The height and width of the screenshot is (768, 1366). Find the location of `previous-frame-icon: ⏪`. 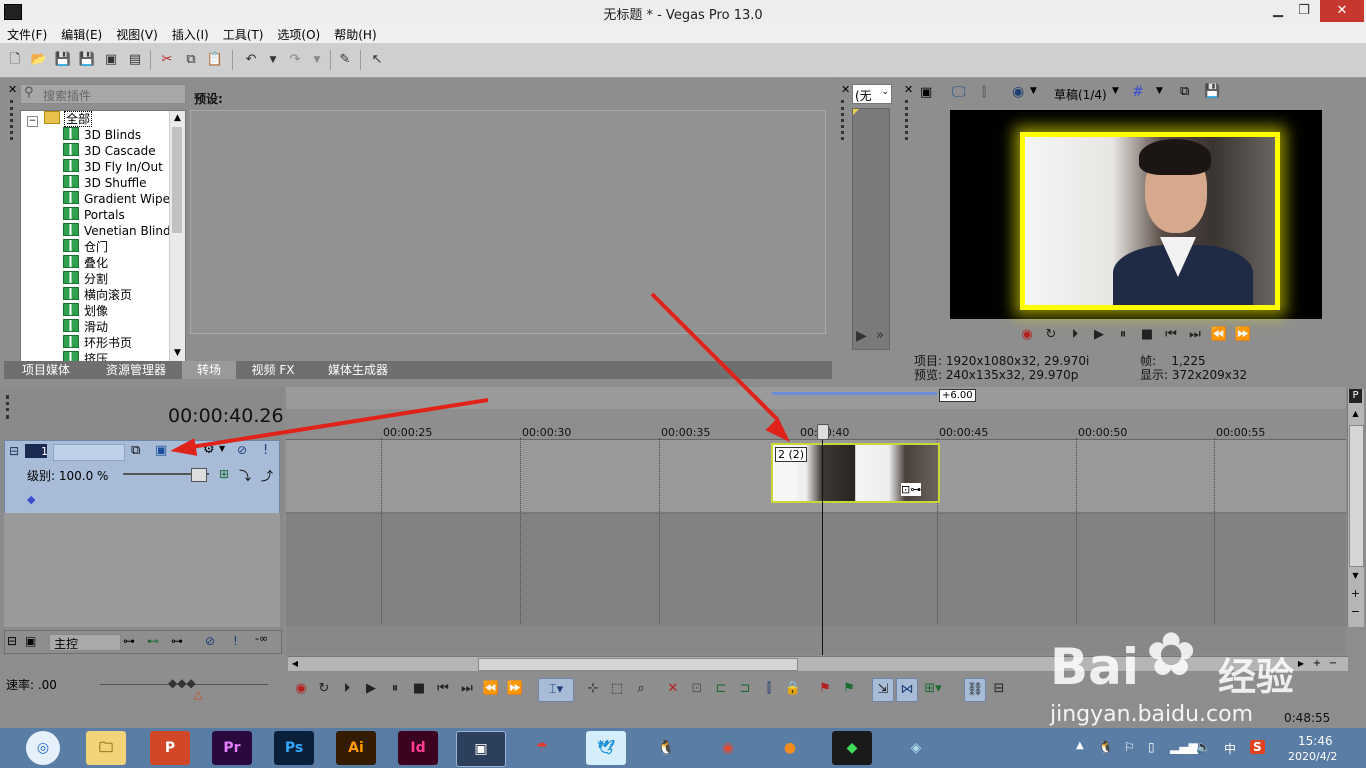

previous-frame-icon: ⏪ is located at coordinates (491, 689).